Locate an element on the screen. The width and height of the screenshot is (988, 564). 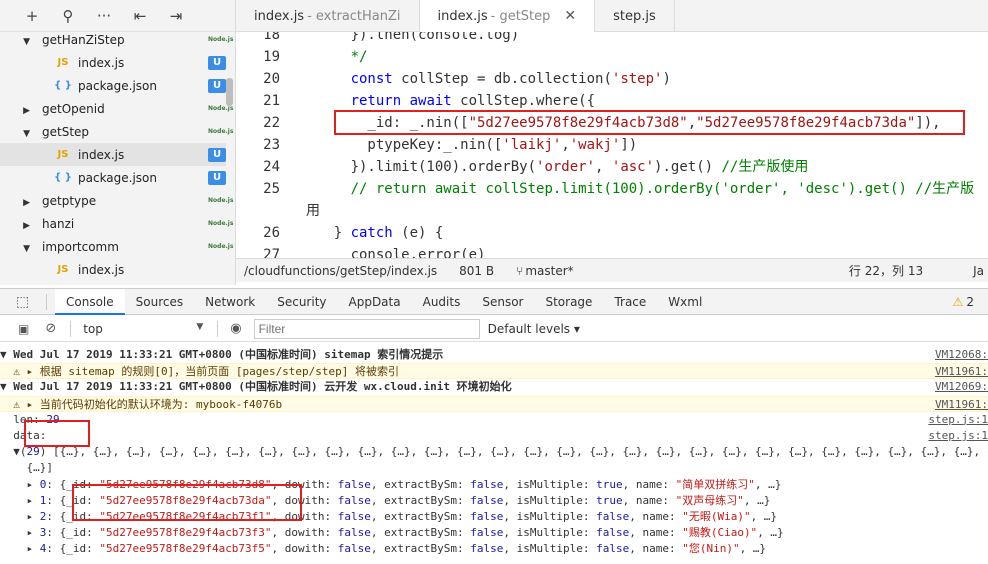
line-number: 27 is located at coordinates (271, 252).